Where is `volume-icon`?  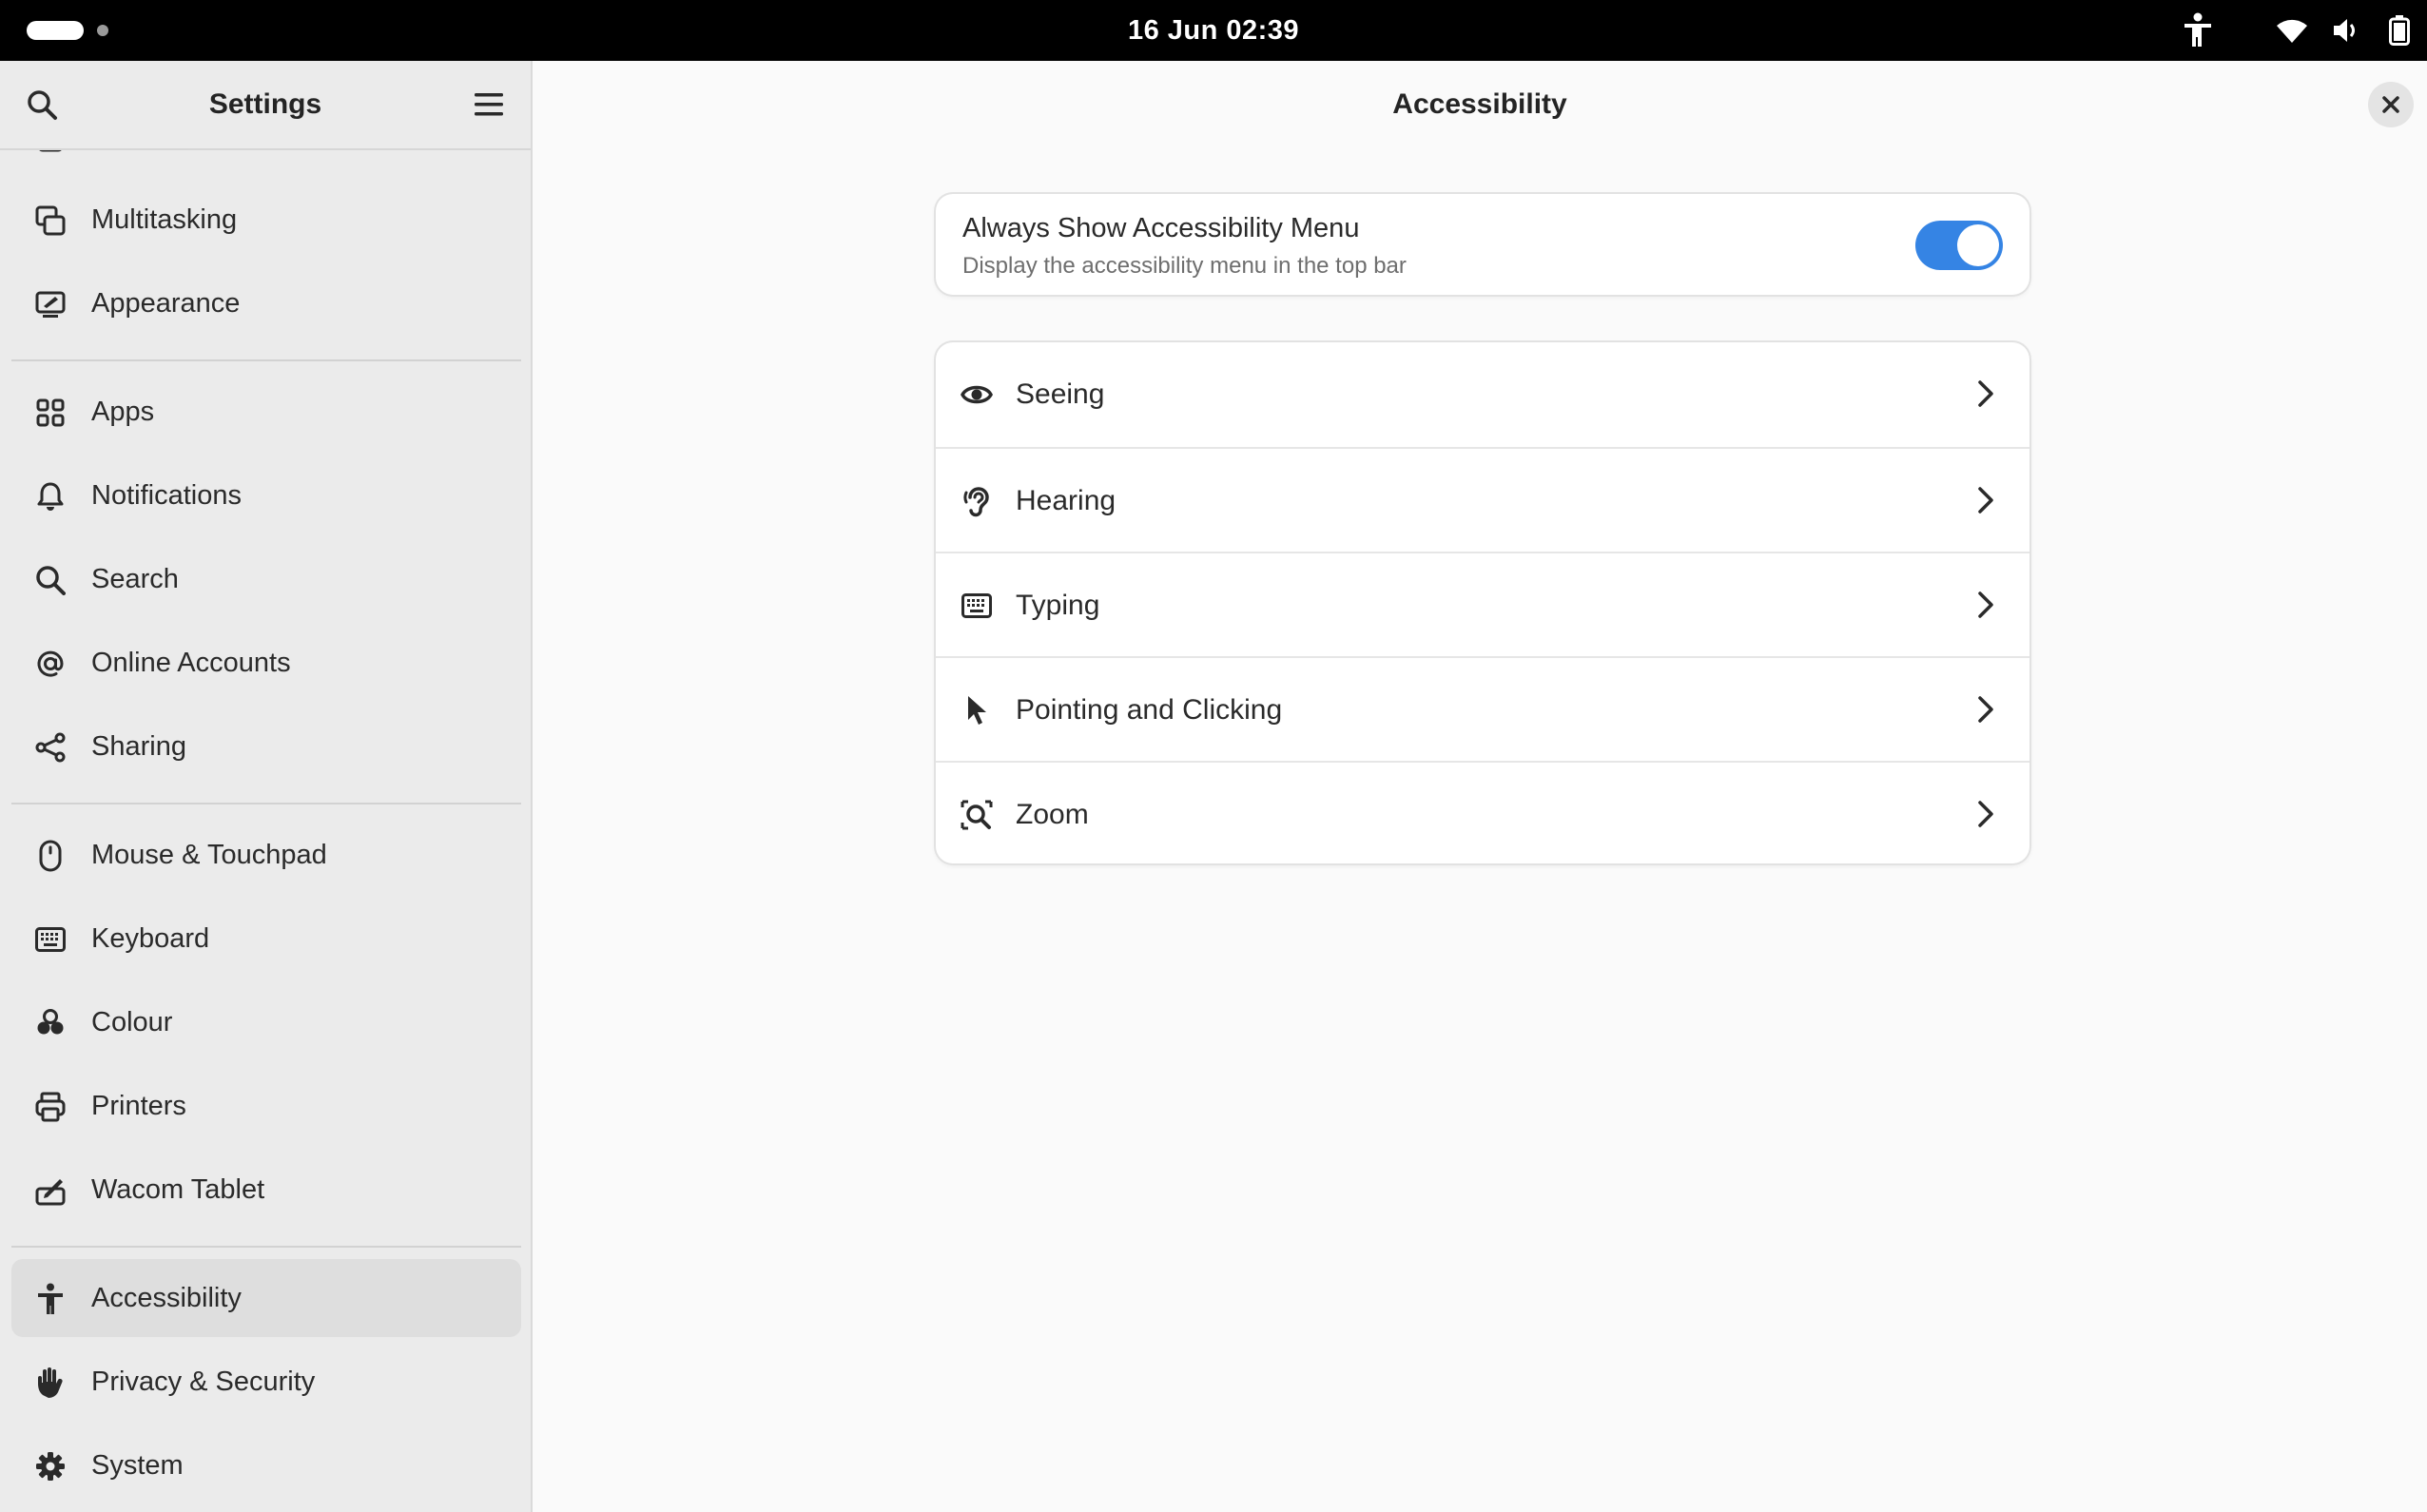 volume-icon is located at coordinates (2346, 31).